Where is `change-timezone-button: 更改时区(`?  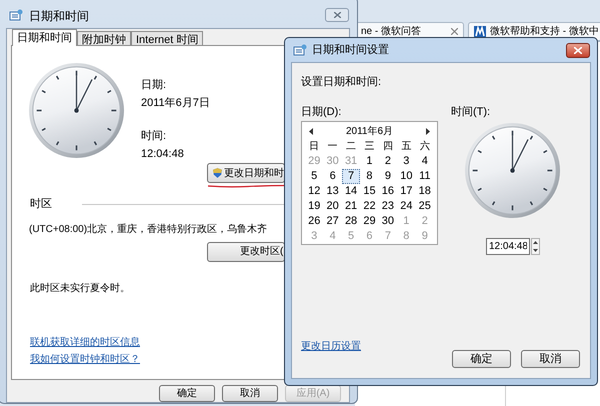 change-timezone-button: 更改时区( is located at coordinates (246, 252).